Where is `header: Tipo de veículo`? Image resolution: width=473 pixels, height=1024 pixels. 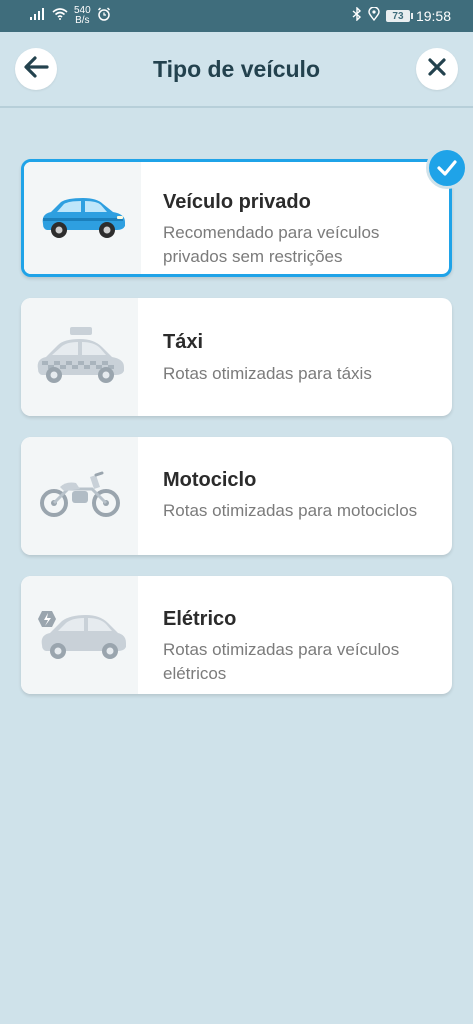 header: Tipo de veículo is located at coordinates (236, 70).